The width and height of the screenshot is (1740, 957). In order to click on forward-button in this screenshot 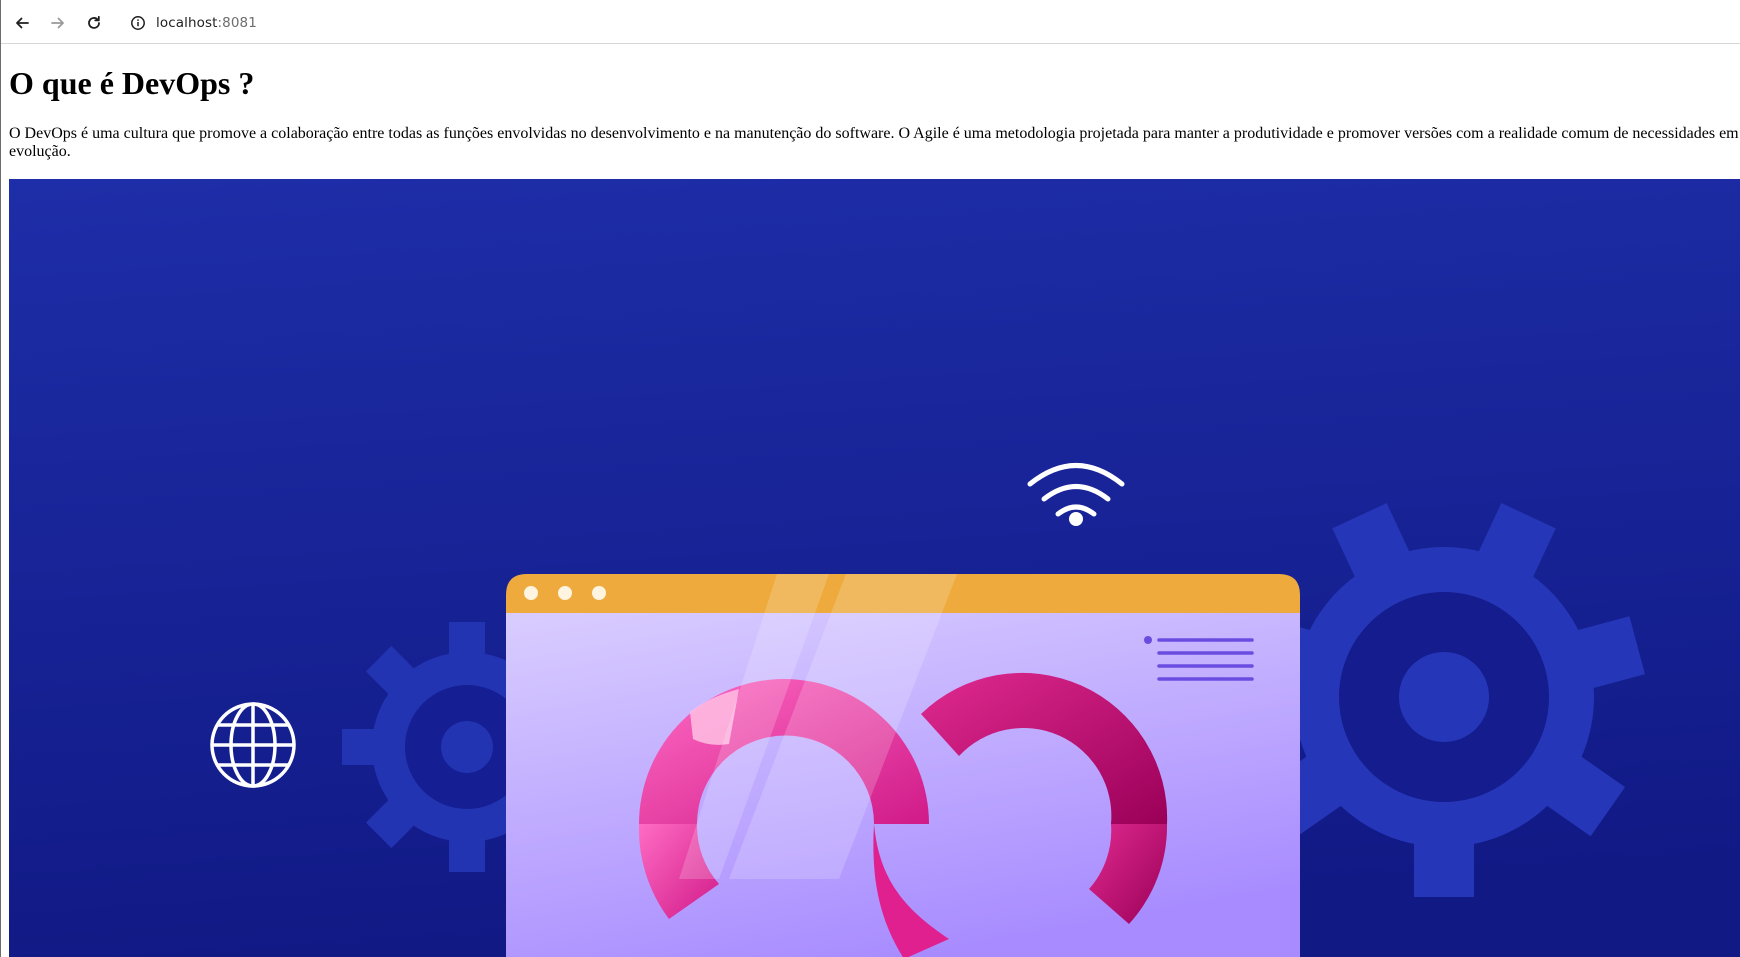, I will do `click(58, 23)`.